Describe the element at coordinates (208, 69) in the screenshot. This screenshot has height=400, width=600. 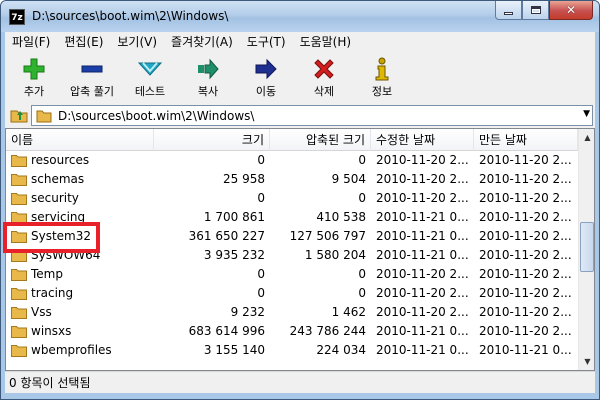
I see `copy-arrow-icon` at that location.